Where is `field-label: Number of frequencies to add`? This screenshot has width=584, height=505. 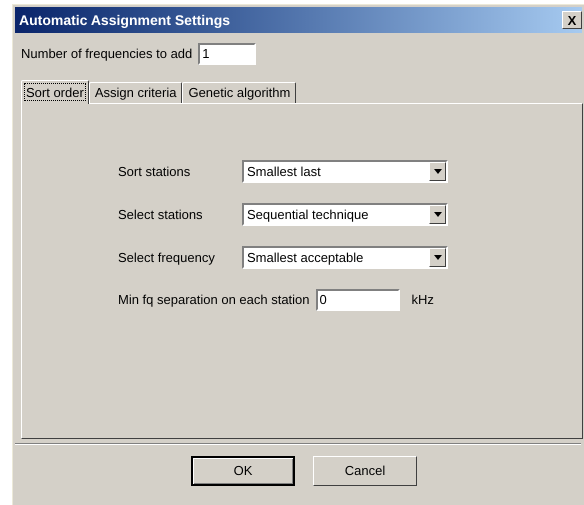 field-label: Number of frequencies to add is located at coordinates (106, 54).